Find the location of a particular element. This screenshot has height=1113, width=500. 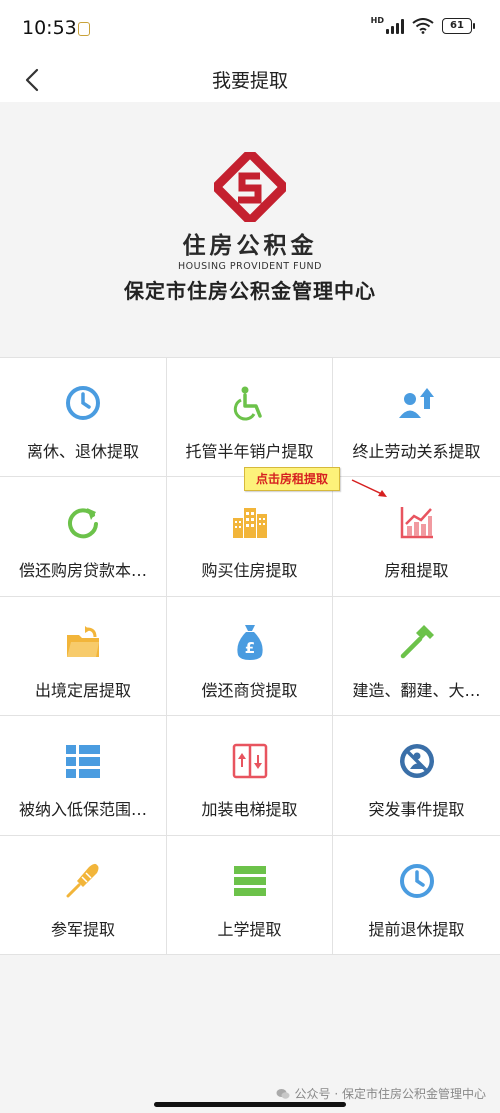

money-bag-icon: £ is located at coordinates (250, 642).